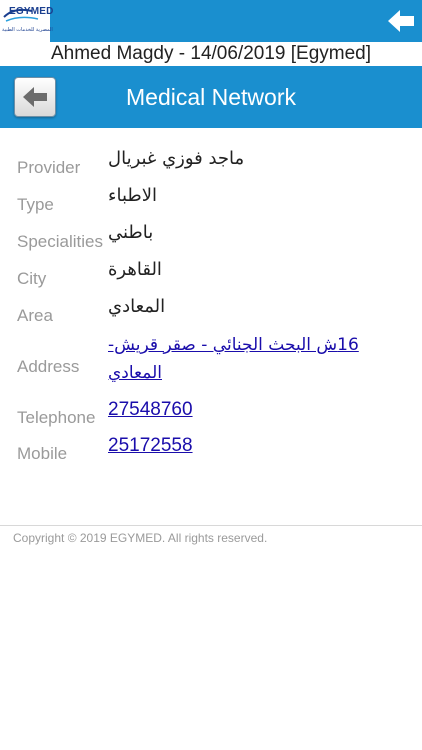 This screenshot has height=750, width=422. I want to click on logo-subtitle: المصرية للخدمات الطبية, so click(27, 30).